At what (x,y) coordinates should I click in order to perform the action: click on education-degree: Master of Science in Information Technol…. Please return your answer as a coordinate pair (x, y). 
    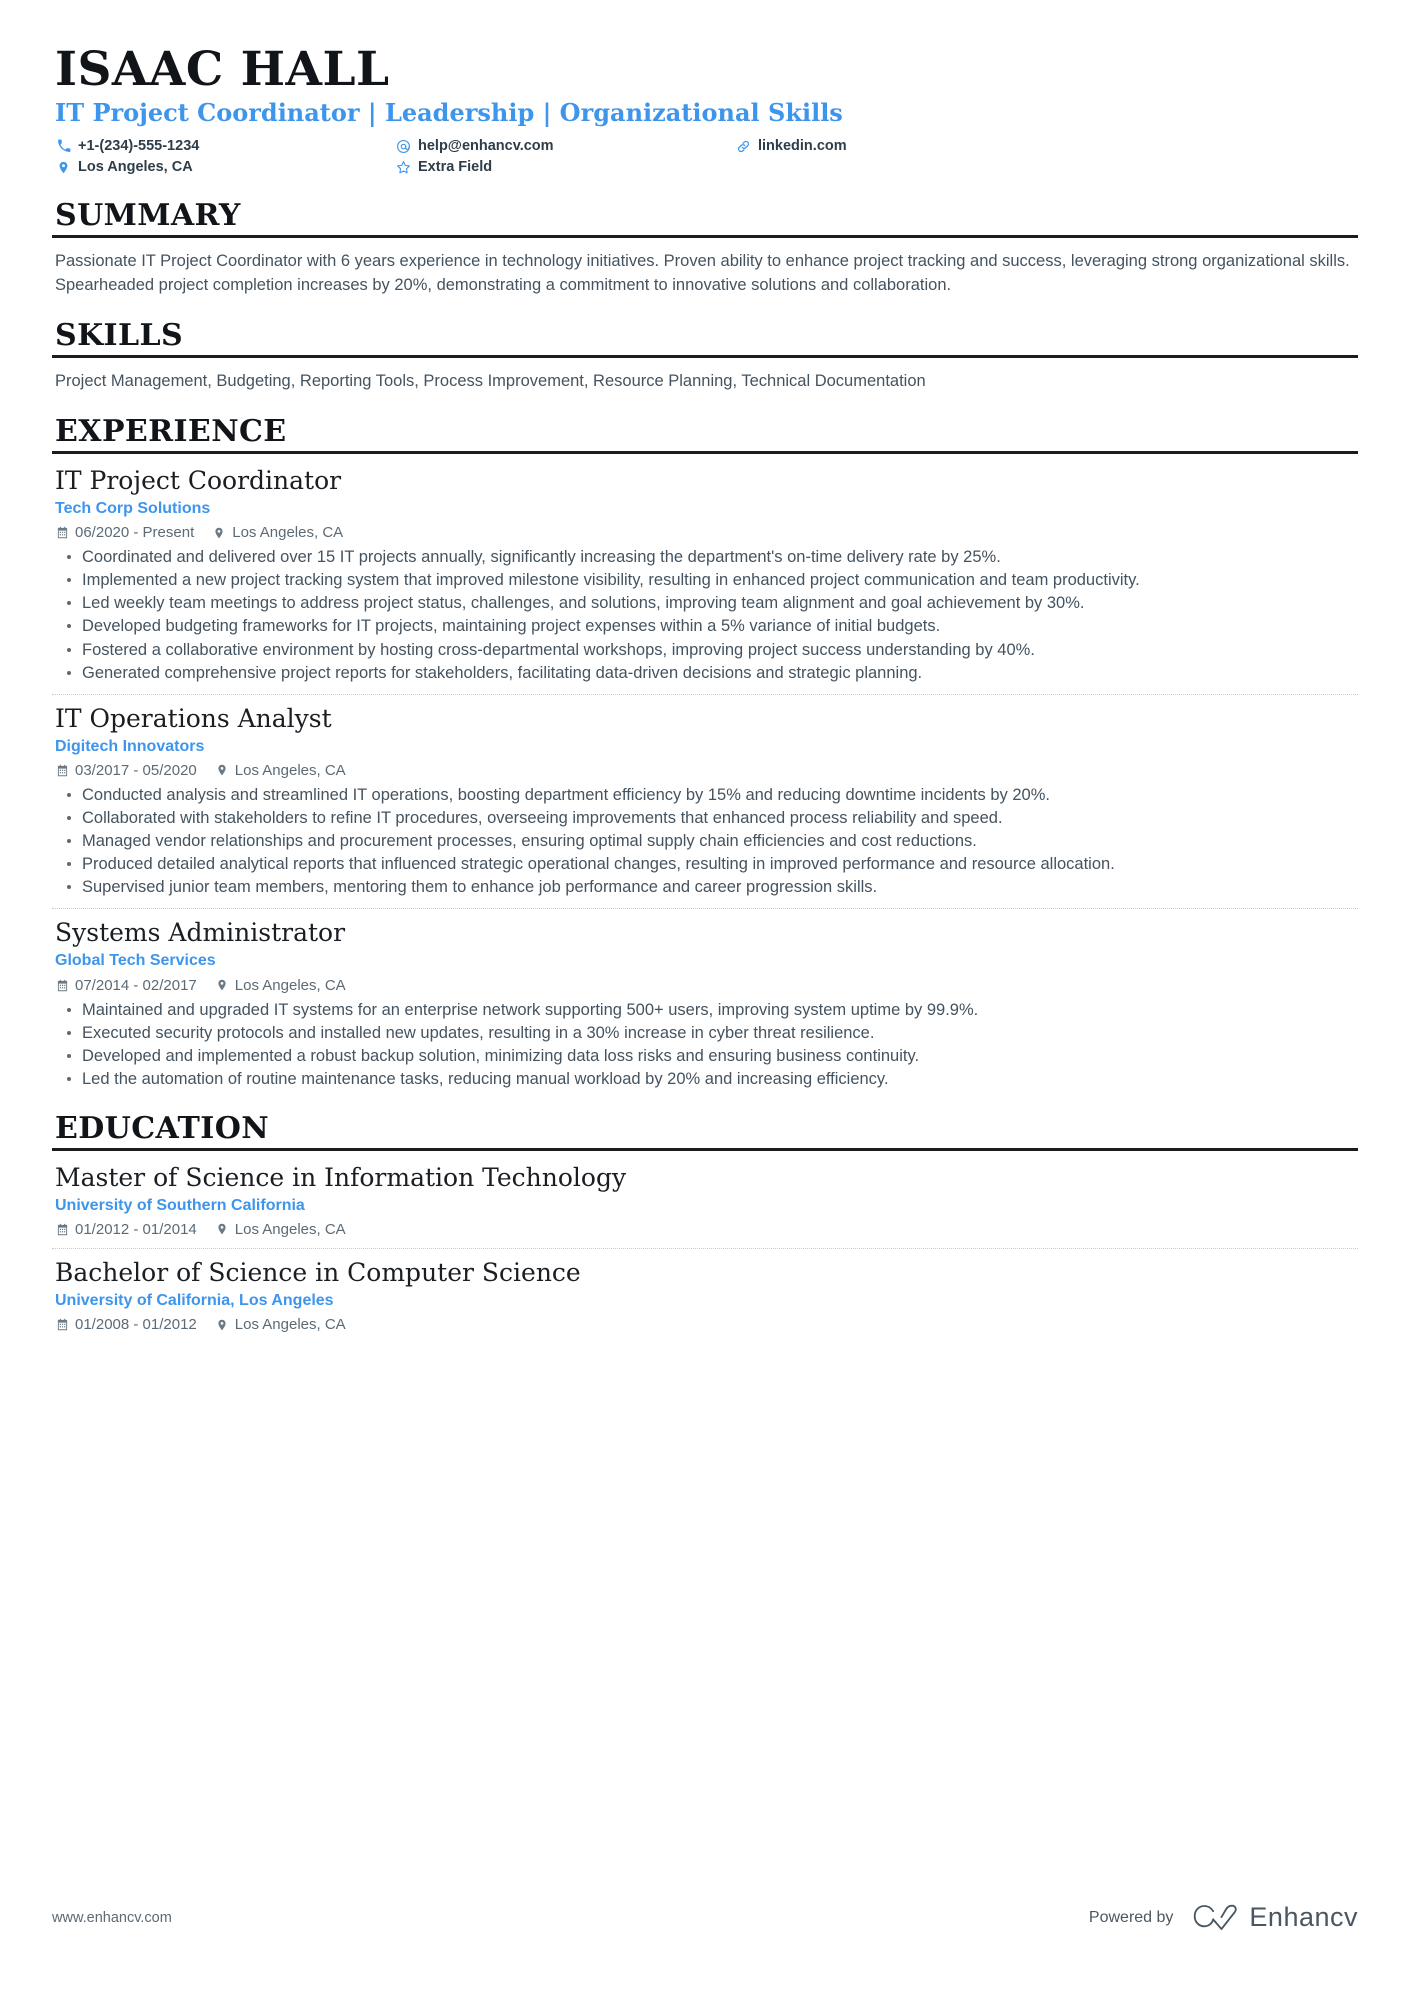
    Looking at the image, I should click on (341, 1177).